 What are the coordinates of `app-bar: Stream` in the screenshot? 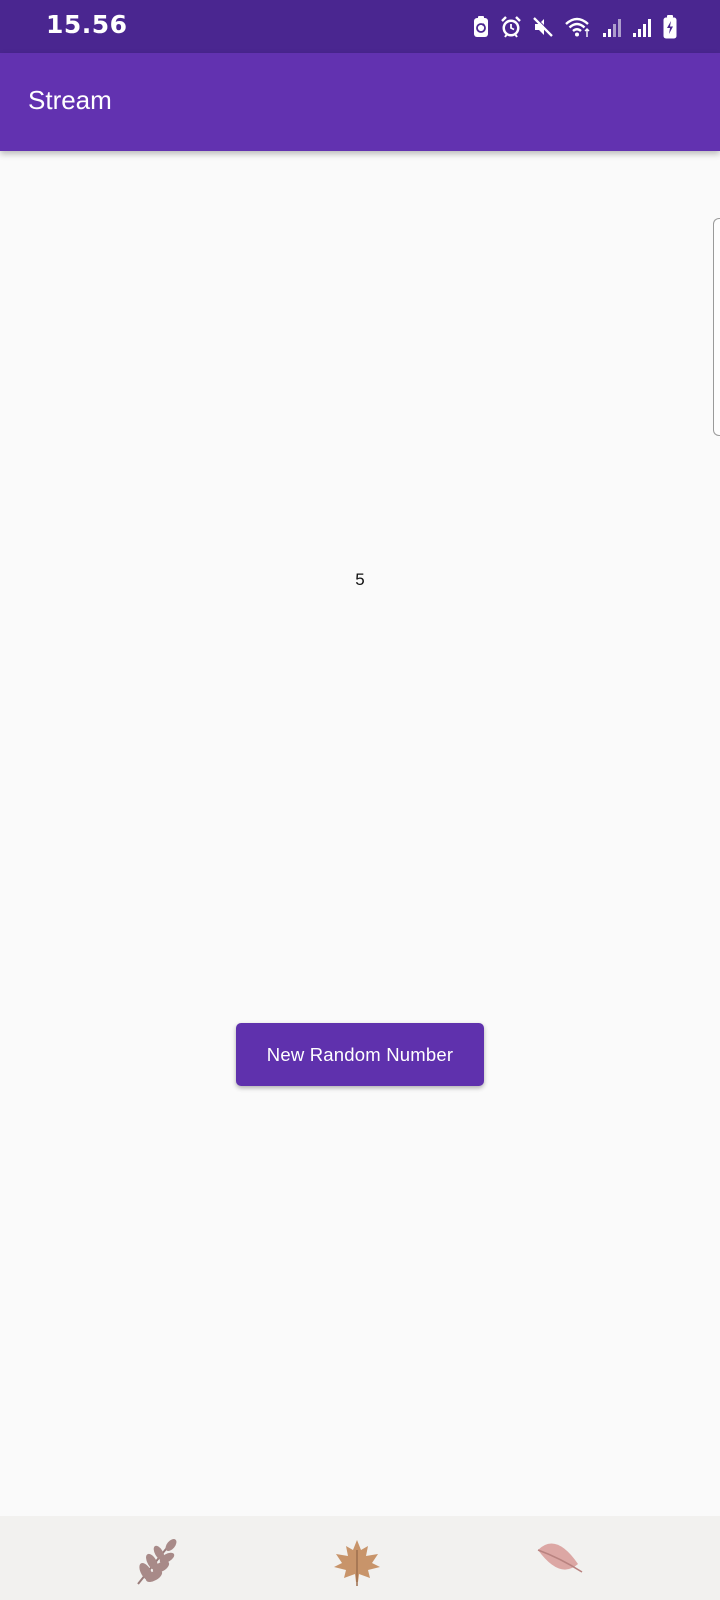 It's located at (360, 102).